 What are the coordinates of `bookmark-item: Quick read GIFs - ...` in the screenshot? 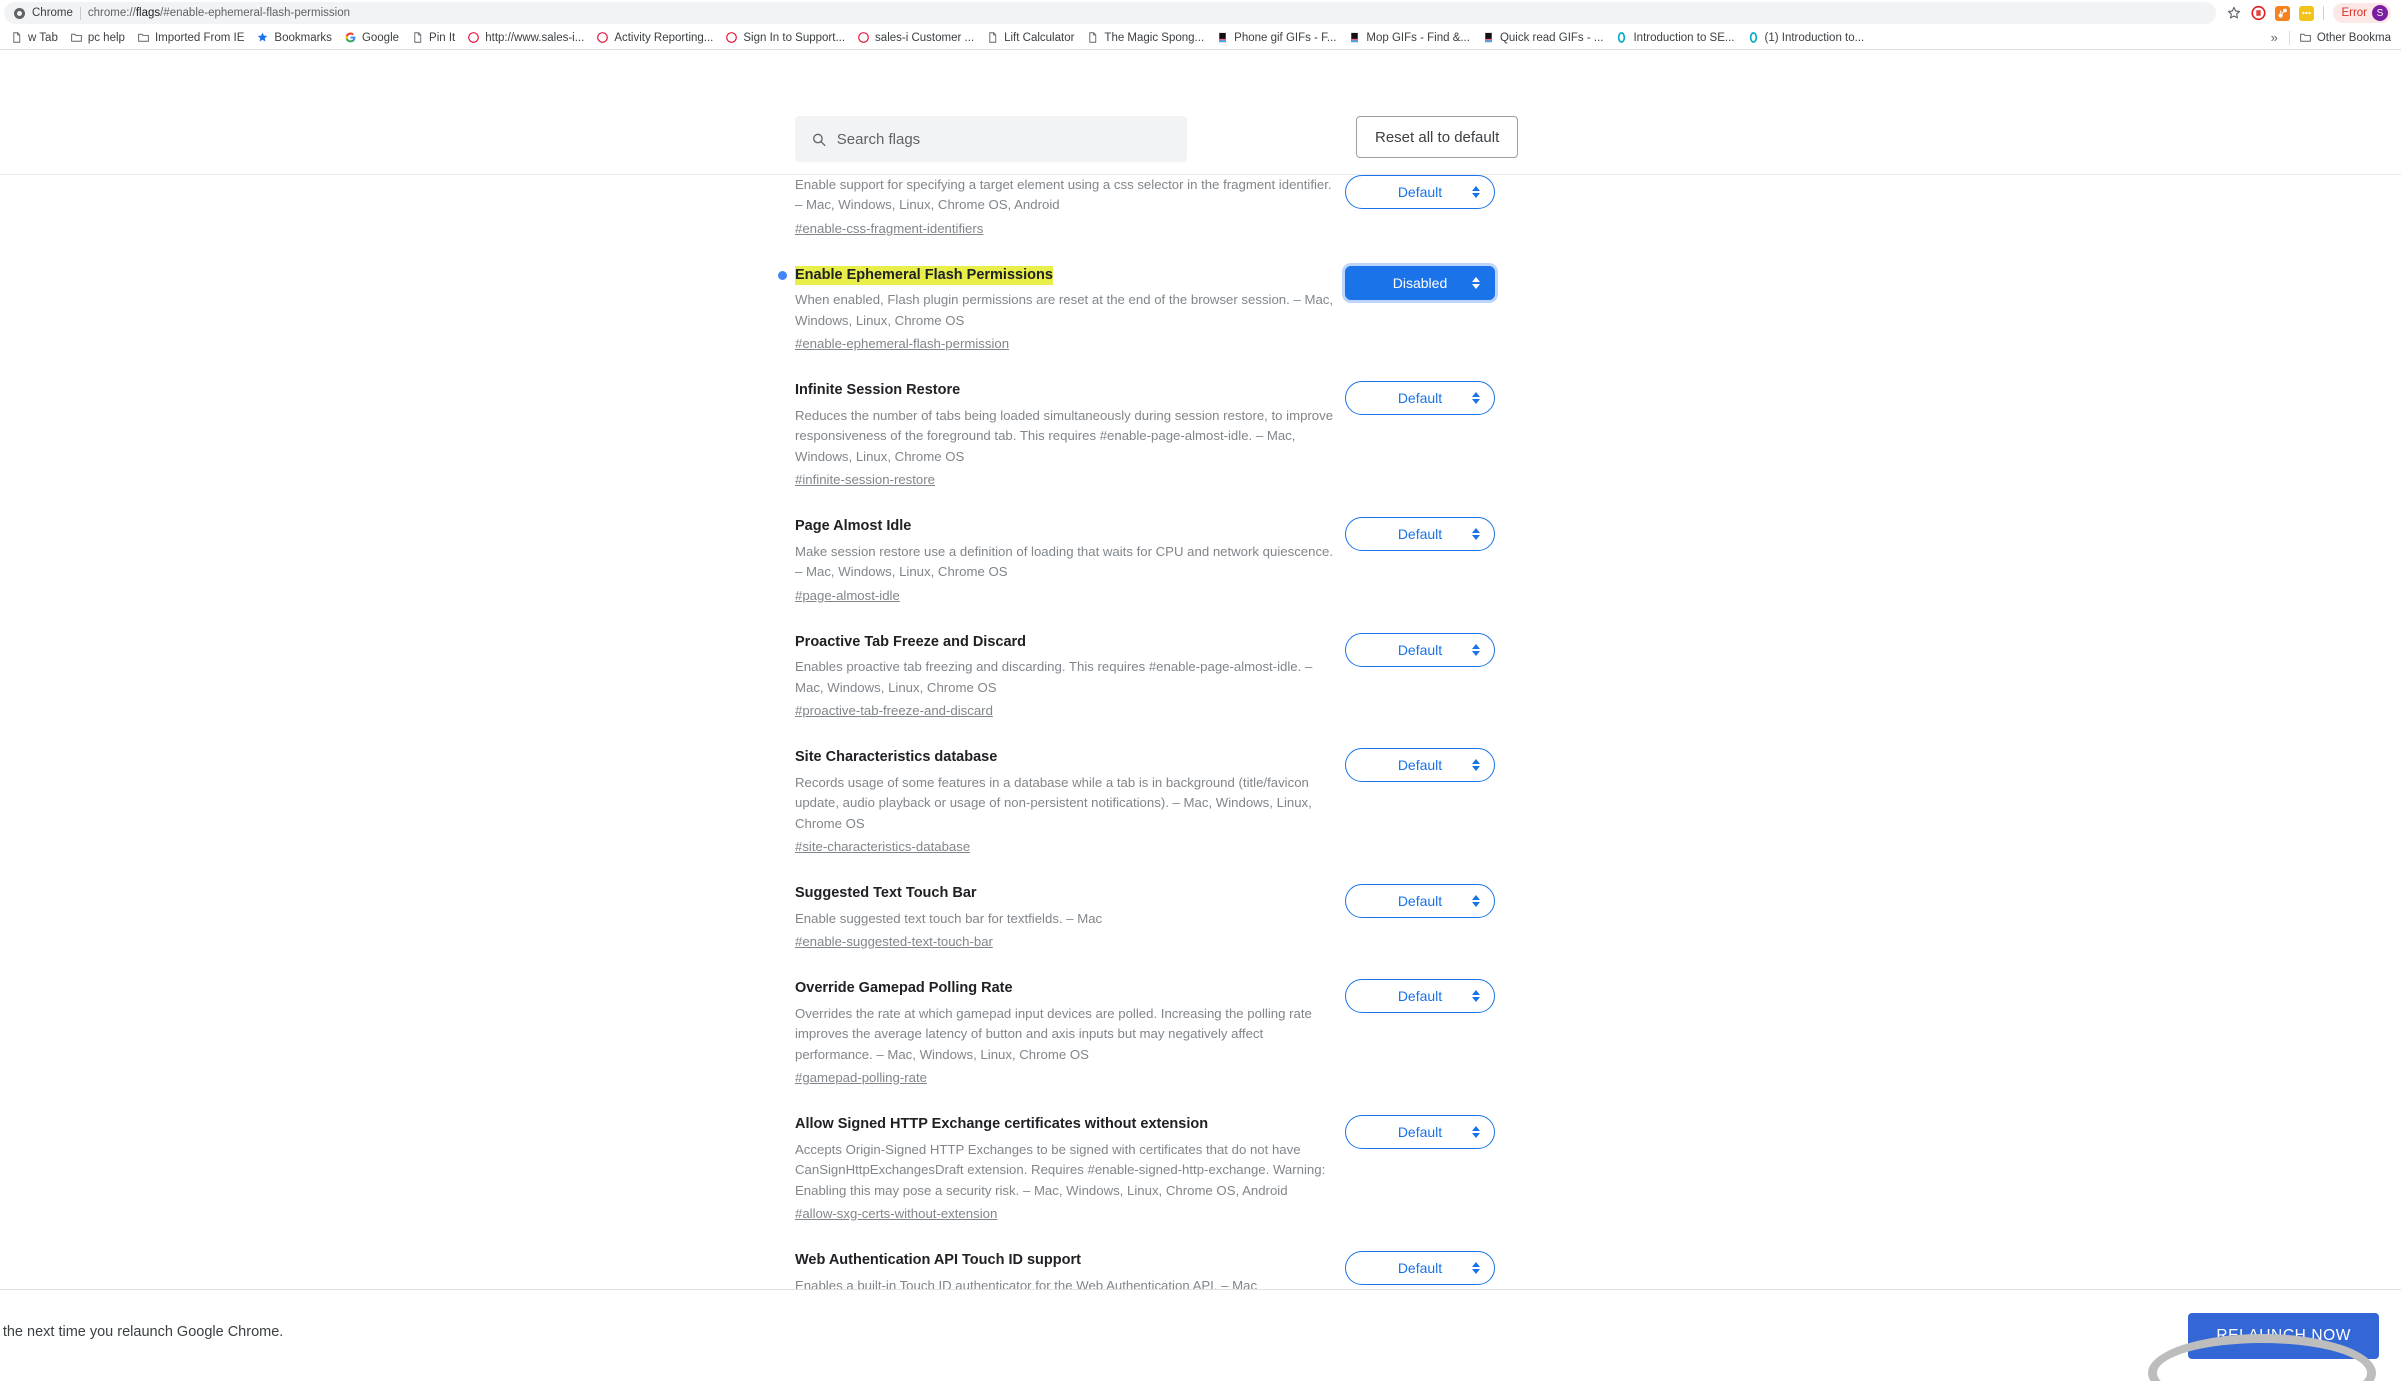 It's located at (1543, 37).